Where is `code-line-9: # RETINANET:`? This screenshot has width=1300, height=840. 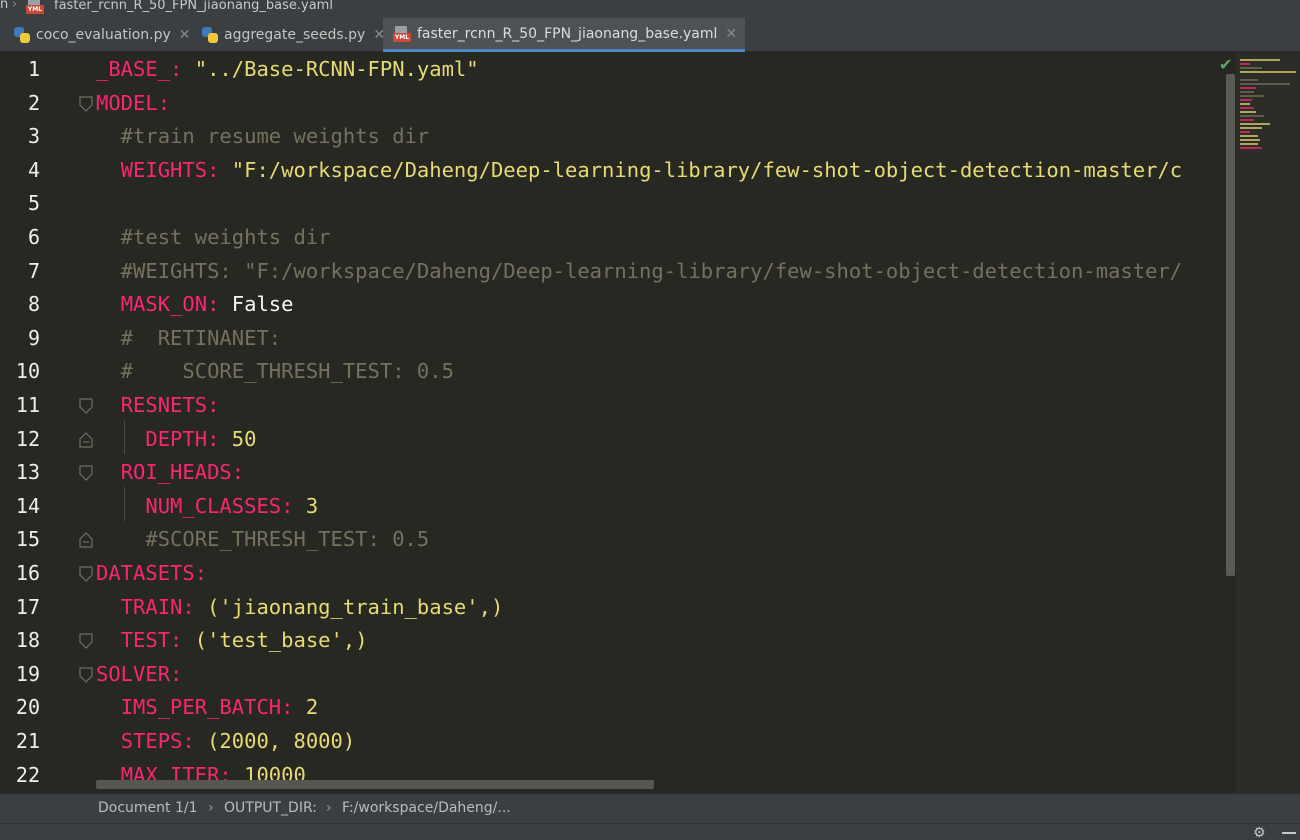 code-line-9: # RETINANET: is located at coordinates (188, 339).